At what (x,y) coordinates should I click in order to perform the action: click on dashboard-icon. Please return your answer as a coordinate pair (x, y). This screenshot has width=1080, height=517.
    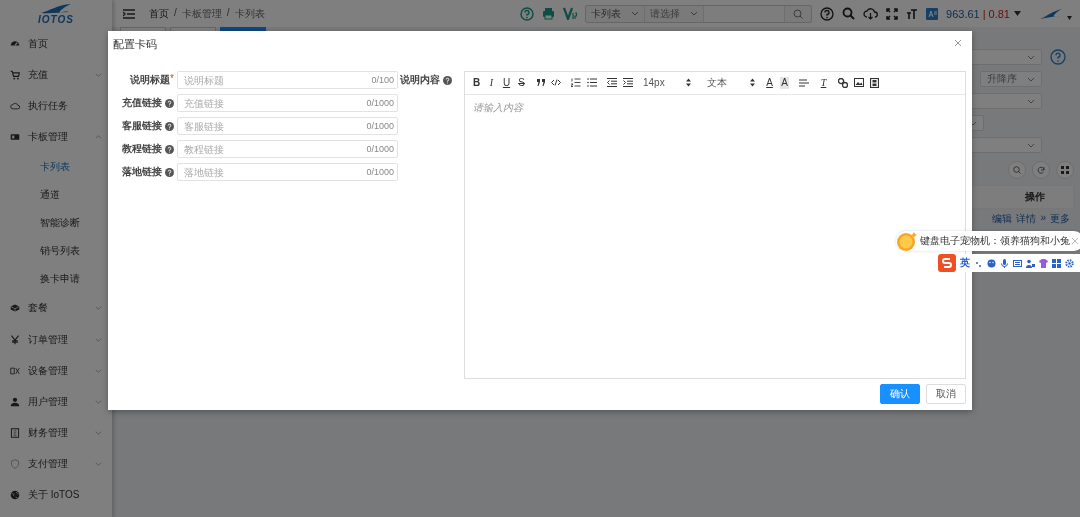
    Looking at the image, I should click on (15, 43).